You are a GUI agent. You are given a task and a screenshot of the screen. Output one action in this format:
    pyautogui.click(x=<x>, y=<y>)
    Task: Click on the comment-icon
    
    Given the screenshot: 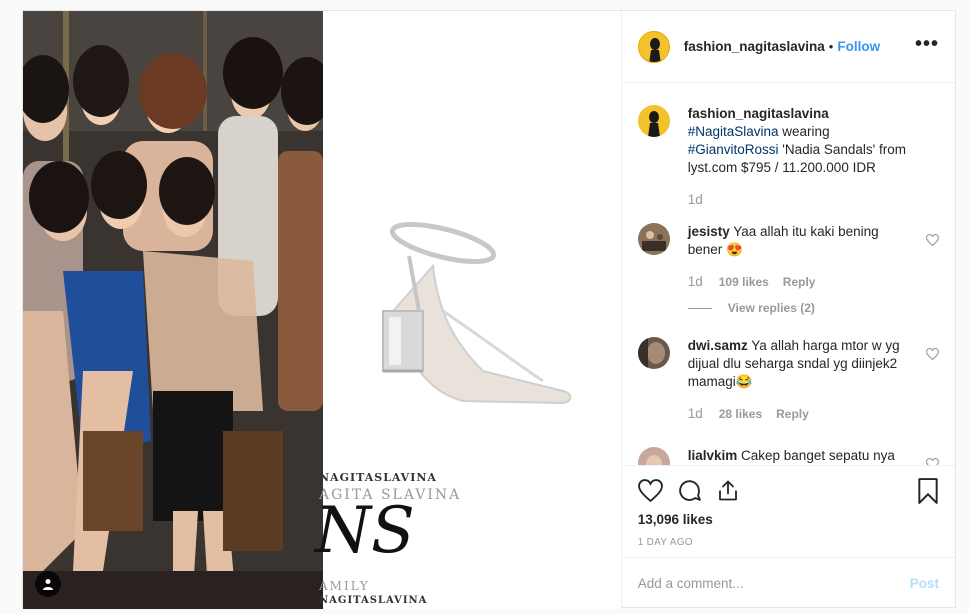 What is the action you would take?
    pyautogui.click(x=689, y=490)
    